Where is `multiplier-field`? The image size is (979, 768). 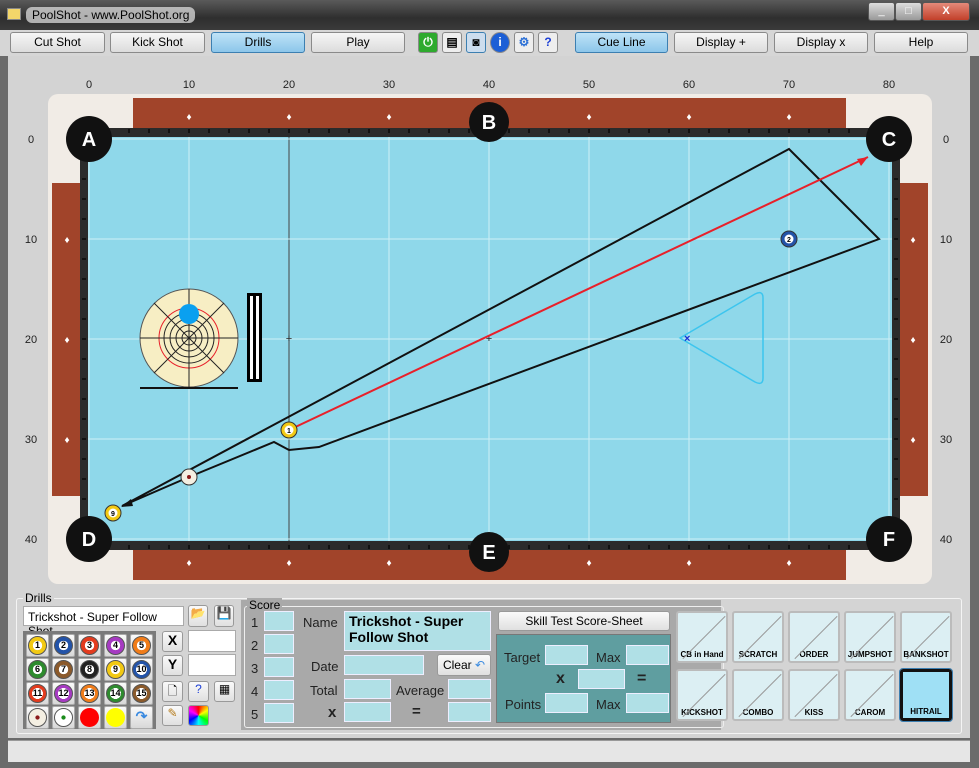 multiplier-field is located at coordinates (367, 712).